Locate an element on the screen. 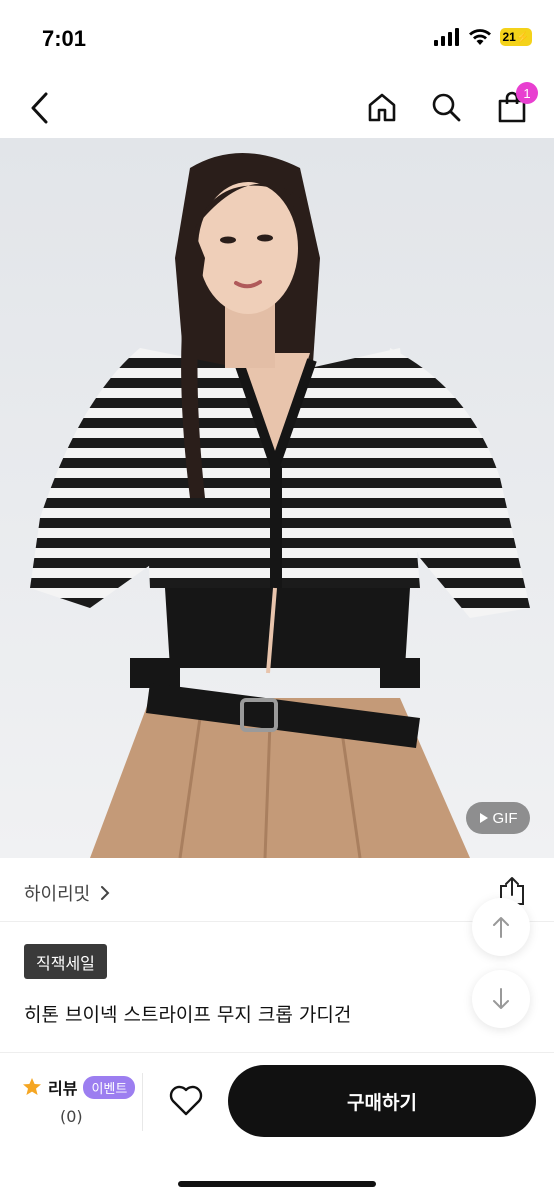  review-count: (0) is located at coordinates (71, 1116).